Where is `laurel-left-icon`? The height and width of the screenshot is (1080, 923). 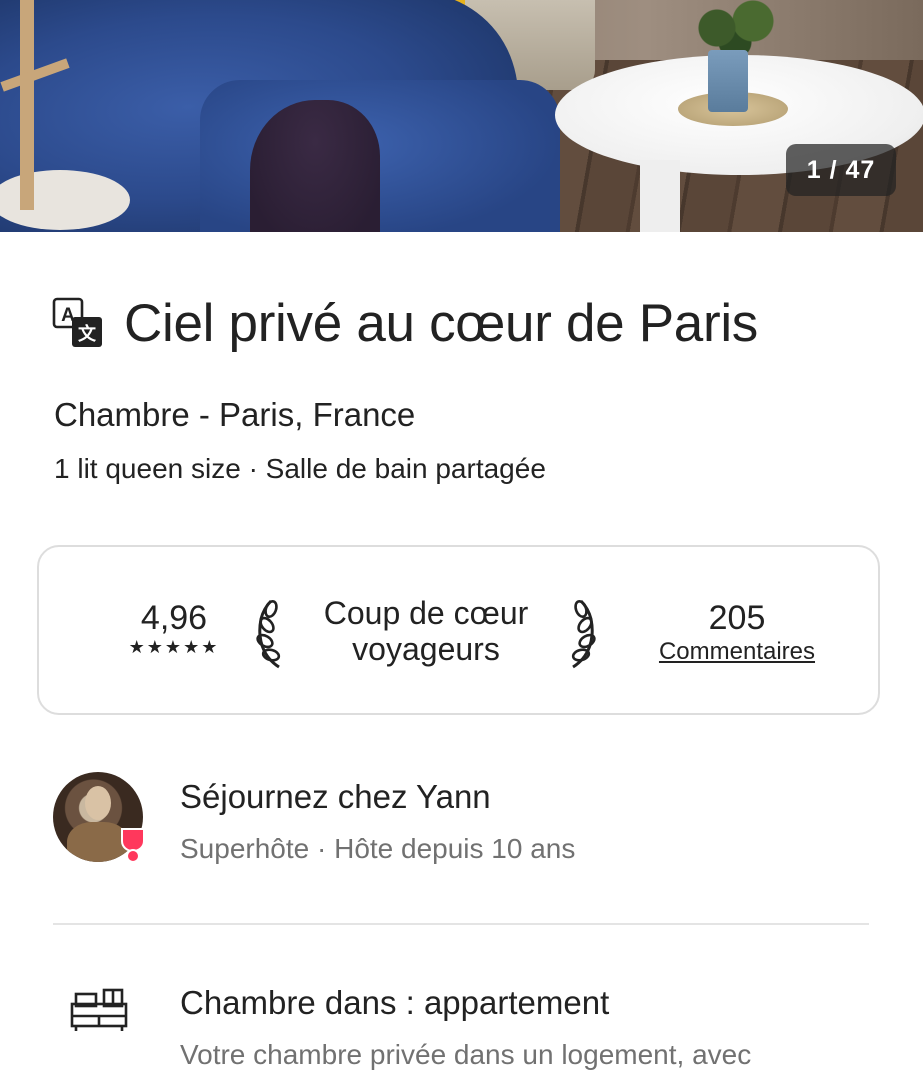 laurel-left-icon is located at coordinates (268, 634).